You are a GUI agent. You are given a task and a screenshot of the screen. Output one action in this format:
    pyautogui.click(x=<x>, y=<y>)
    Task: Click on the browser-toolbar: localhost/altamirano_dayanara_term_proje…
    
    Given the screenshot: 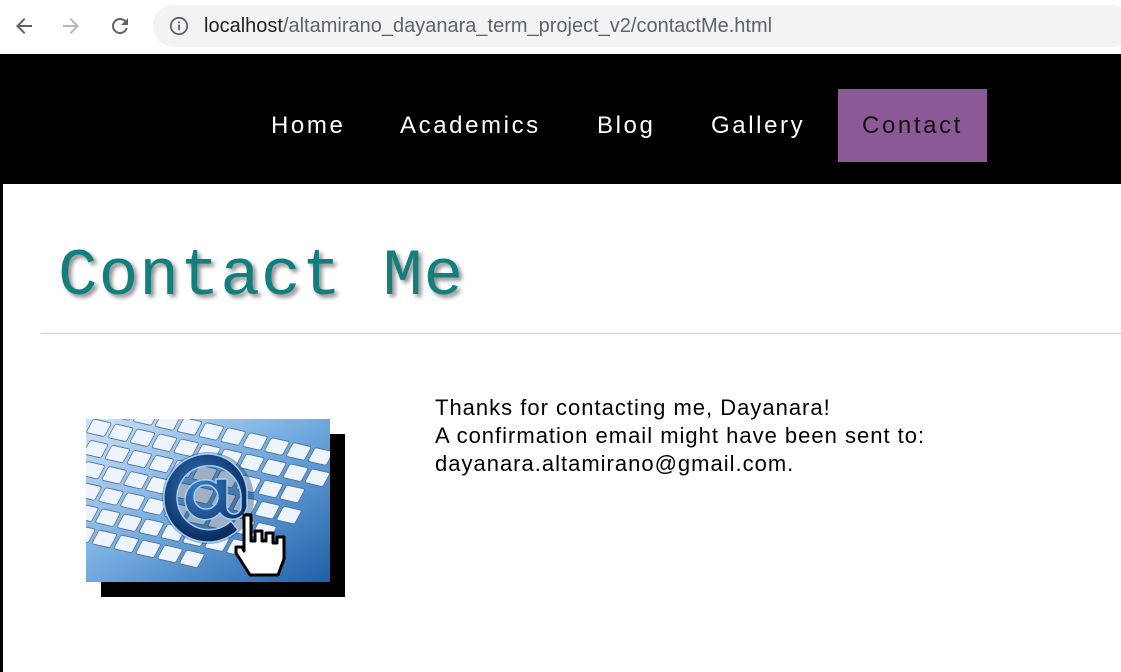 What is the action you would take?
    pyautogui.click(x=560, y=27)
    